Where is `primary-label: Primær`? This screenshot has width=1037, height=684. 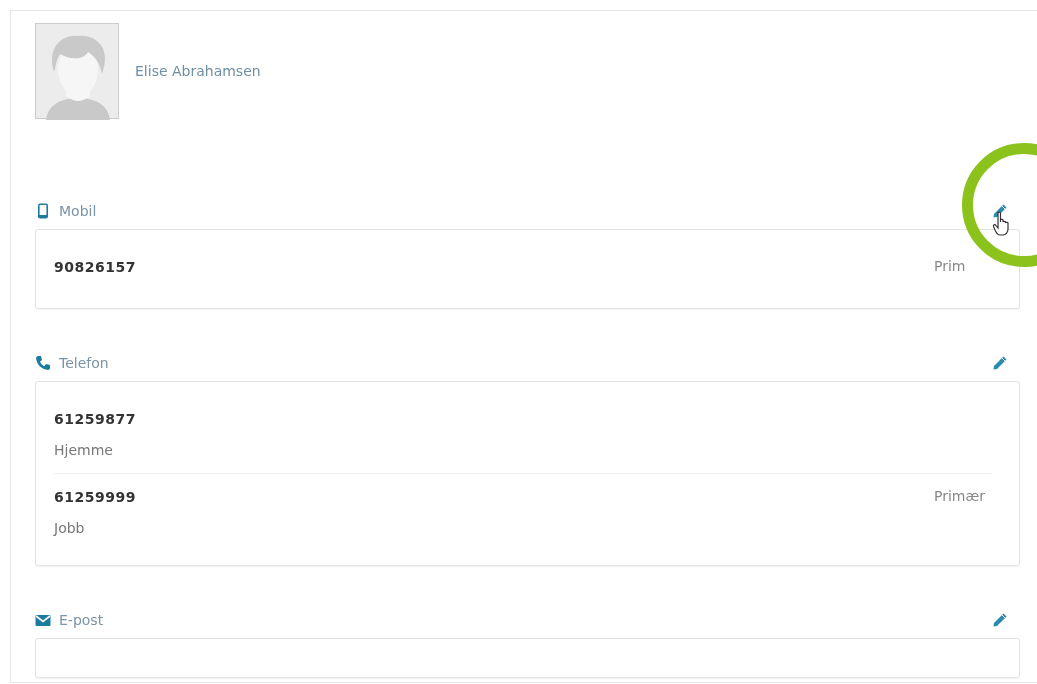 primary-label: Primær is located at coordinates (960, 496).